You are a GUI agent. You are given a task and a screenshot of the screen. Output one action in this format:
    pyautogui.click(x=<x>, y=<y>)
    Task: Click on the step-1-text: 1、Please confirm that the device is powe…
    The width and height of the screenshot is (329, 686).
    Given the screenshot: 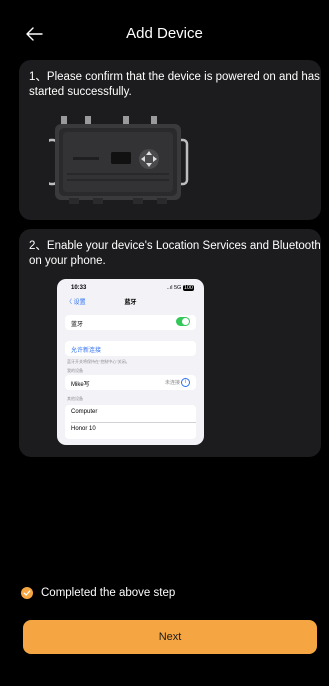 What is the action you would take?
    pyautogui.click(x=174, y=84)
    